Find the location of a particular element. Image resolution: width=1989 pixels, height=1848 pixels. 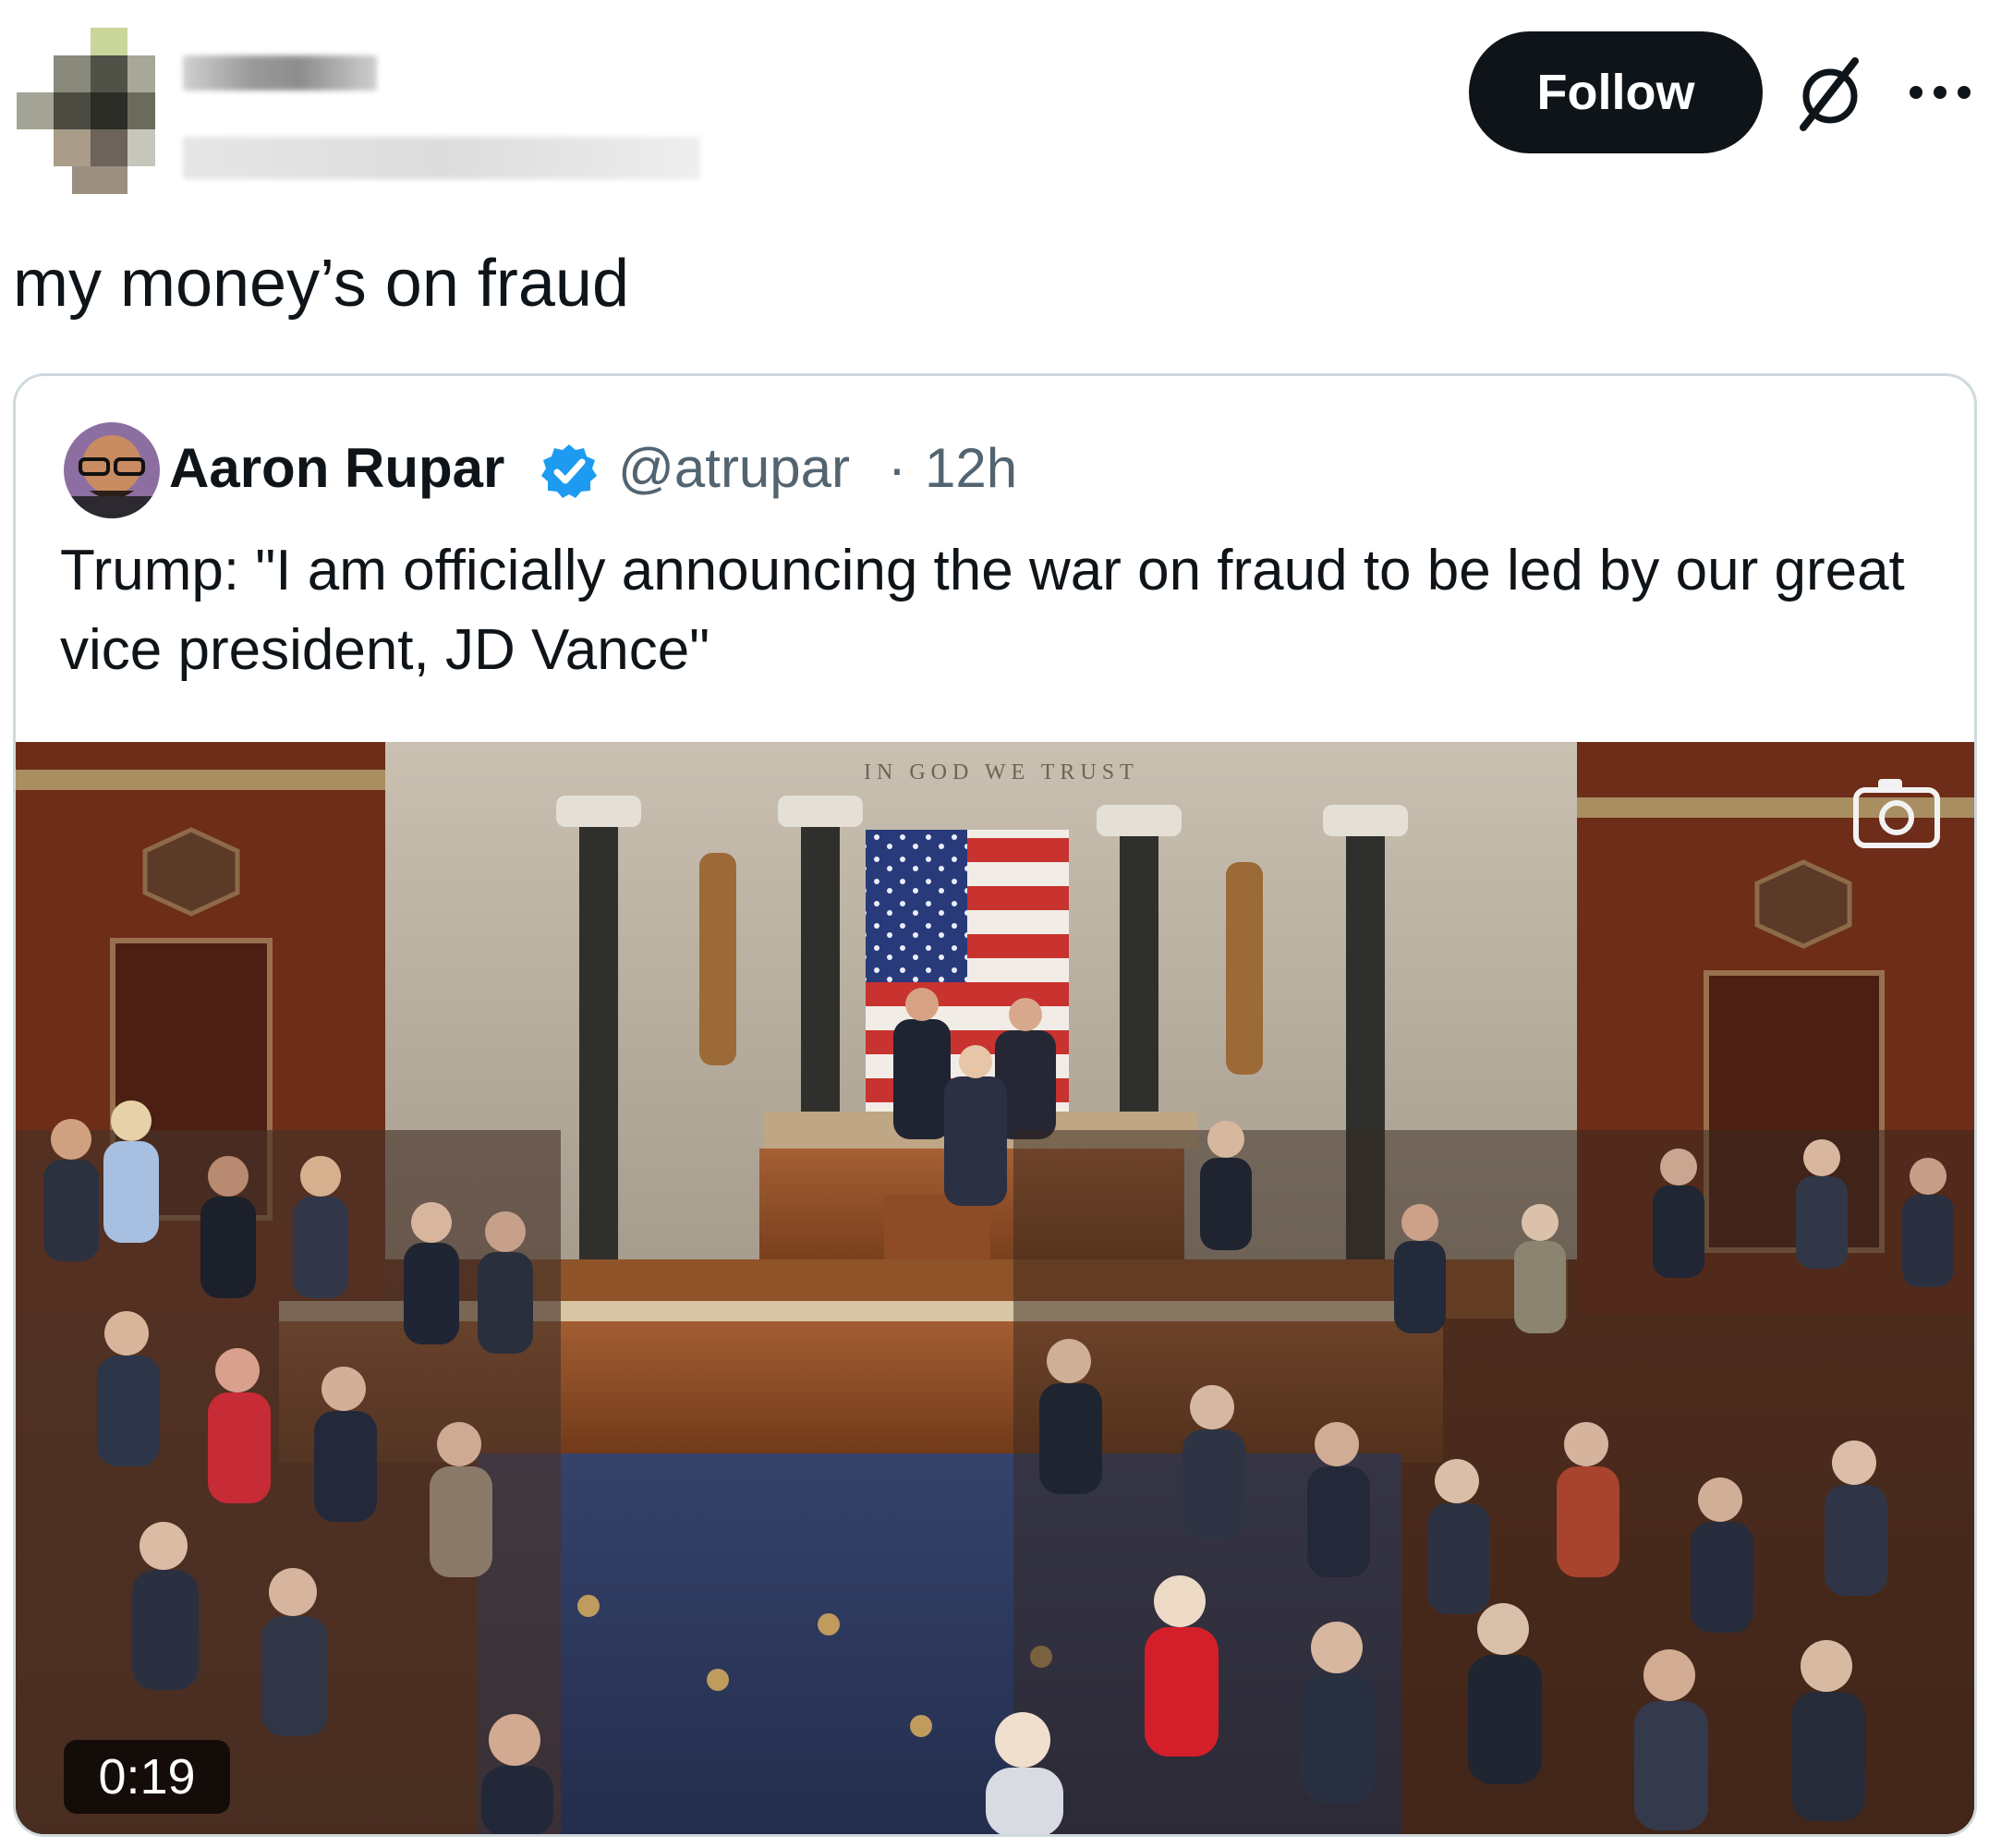

video-motto-text: IN GOD WE TRUST is located at coordinates (1002, 772).